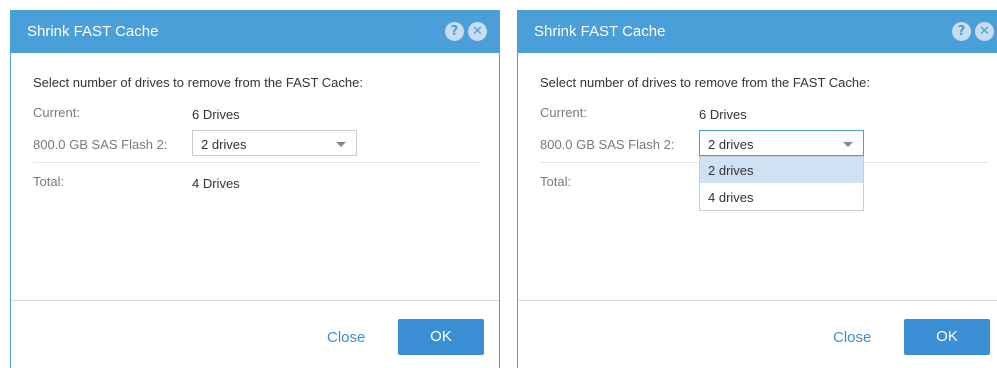 The width and height of the screenshot is (997, 368). I want to click on drive-count-dropdown-list: 2 drives 4 drives, so click(781, 183).